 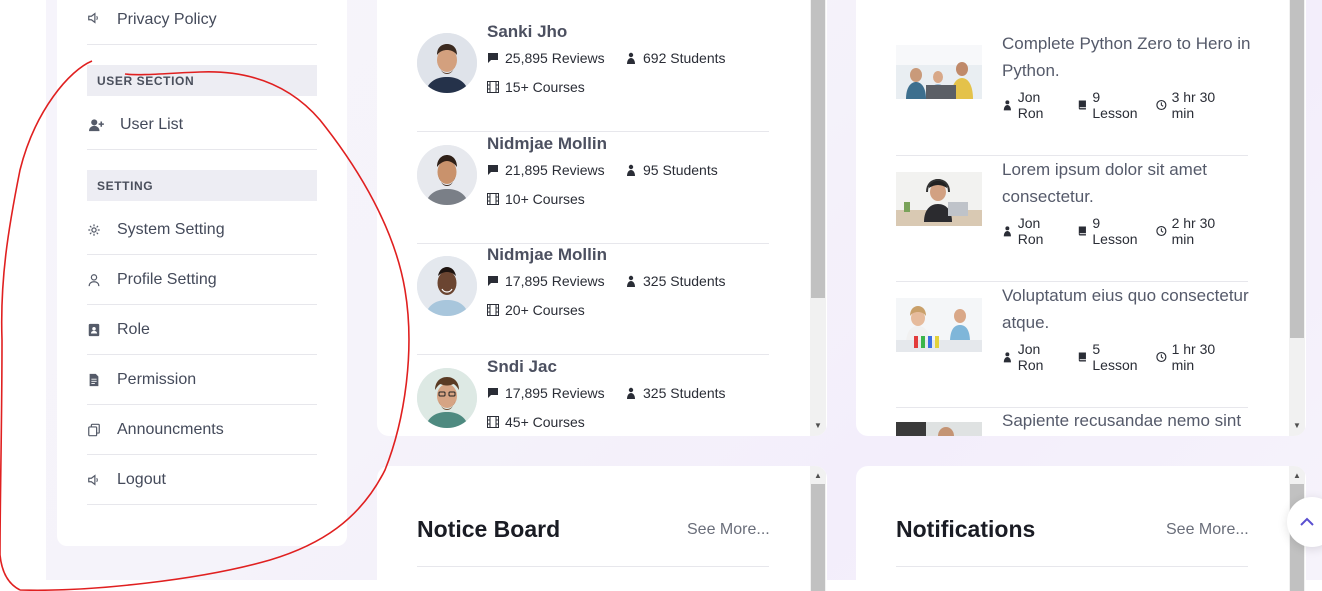 I want to click on sidebar-item-label: User List, so click(x=152, y=124).